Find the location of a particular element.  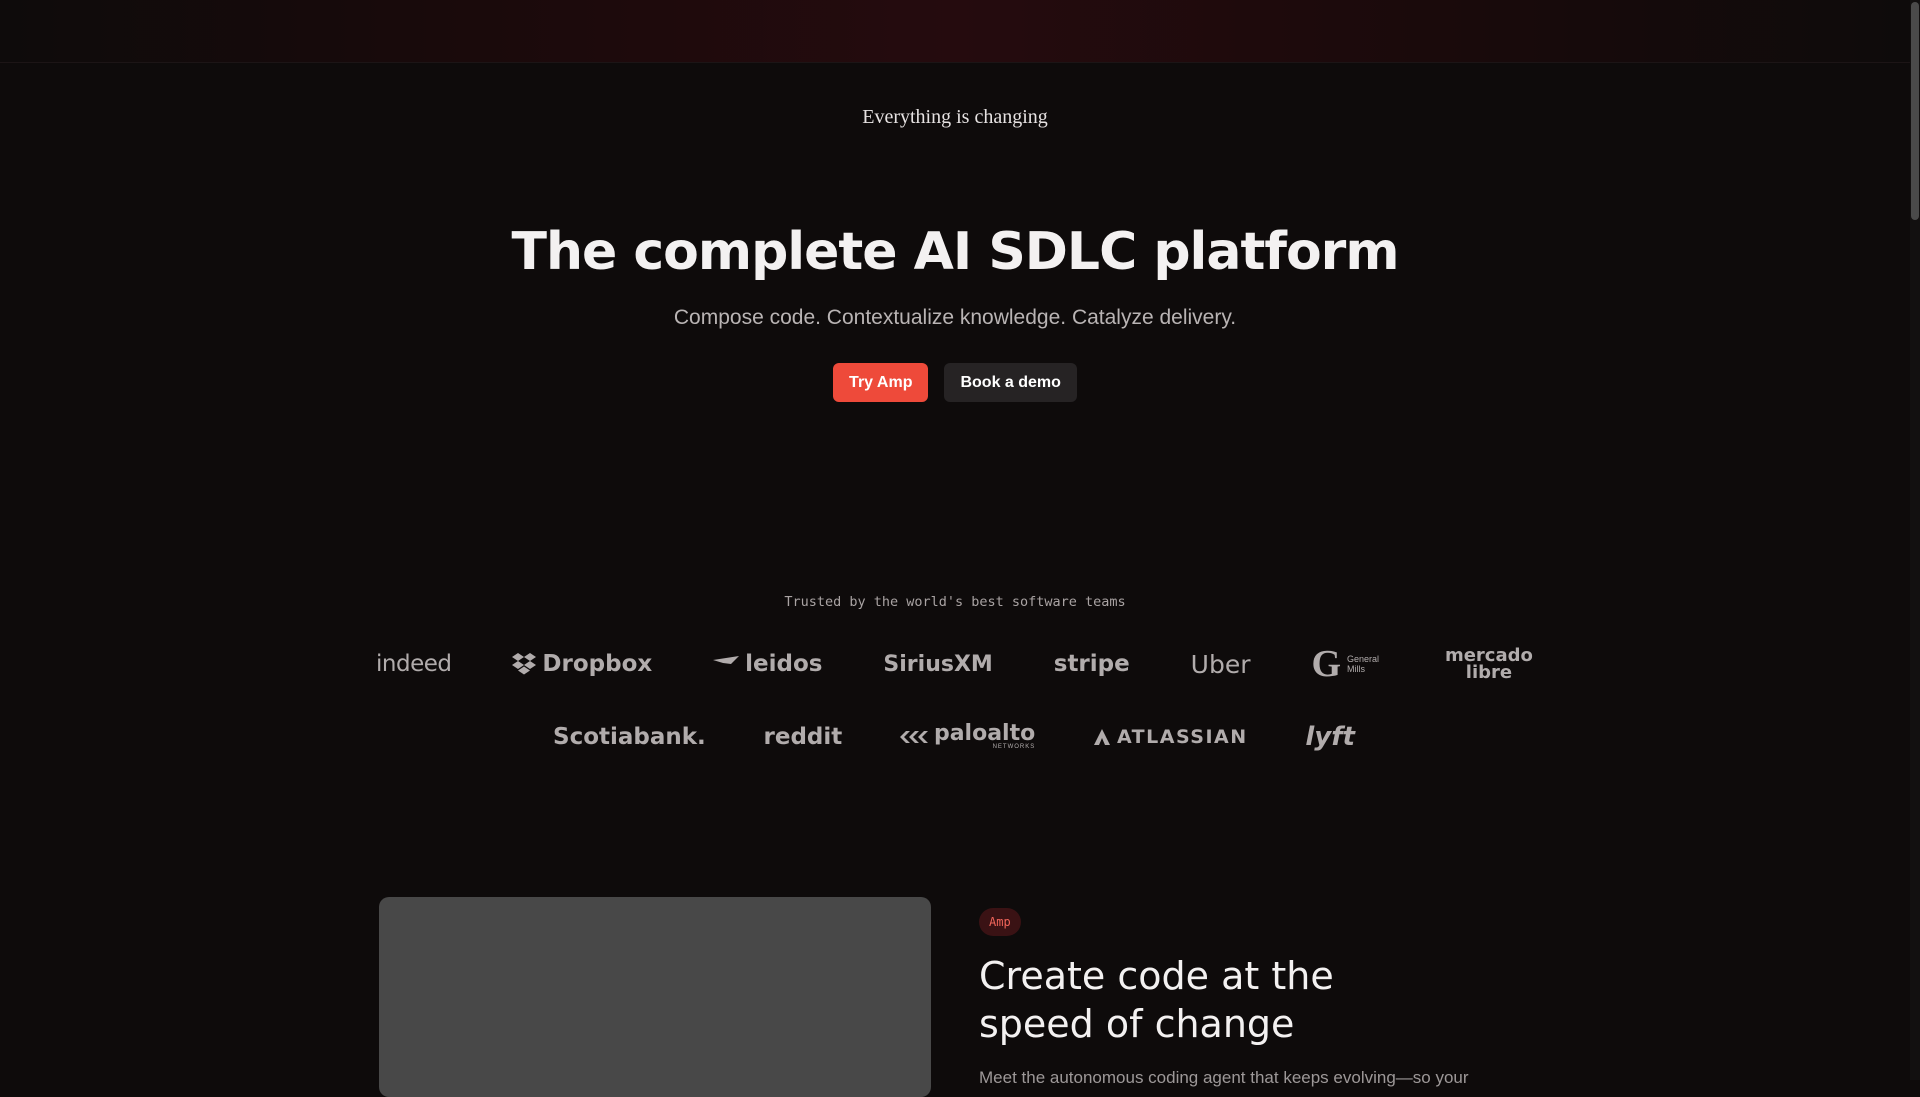

uber-logo: Uber is located at coordinates (1220, 664).